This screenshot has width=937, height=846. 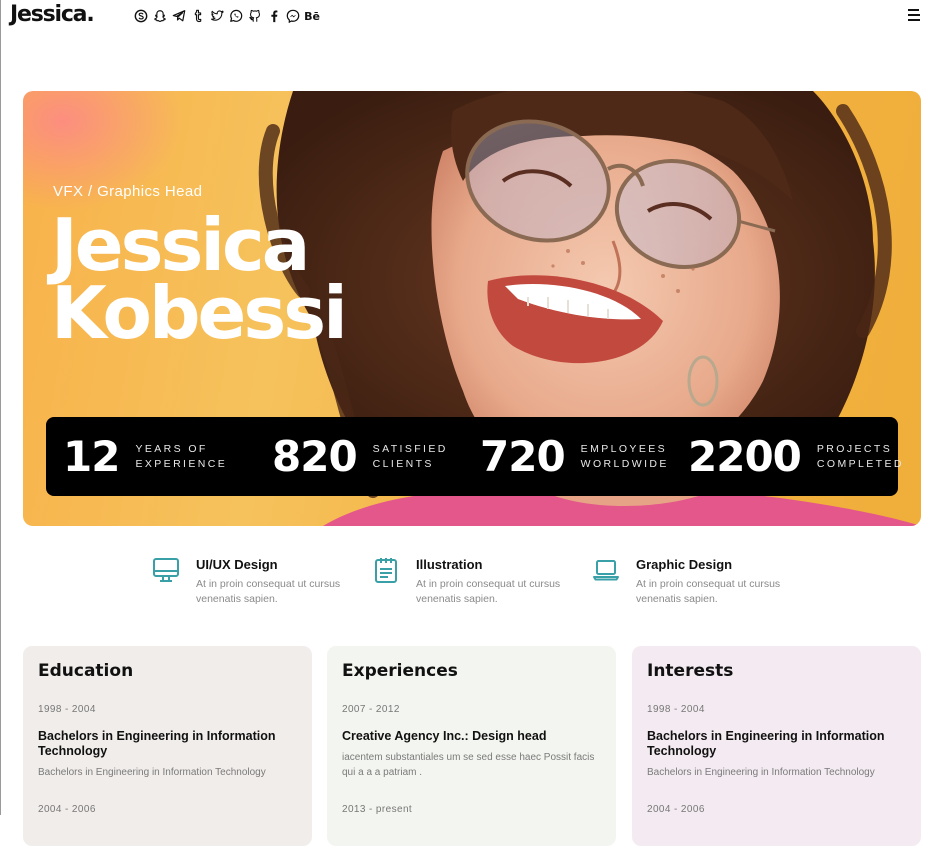 I want to click on hero-first-name: Jessica, so click(x=180, y=245).